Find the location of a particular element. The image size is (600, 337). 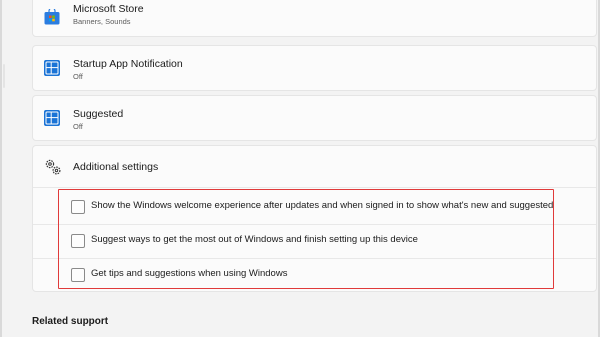

nav-scroll-indicator is located at coordinates (4, 76).